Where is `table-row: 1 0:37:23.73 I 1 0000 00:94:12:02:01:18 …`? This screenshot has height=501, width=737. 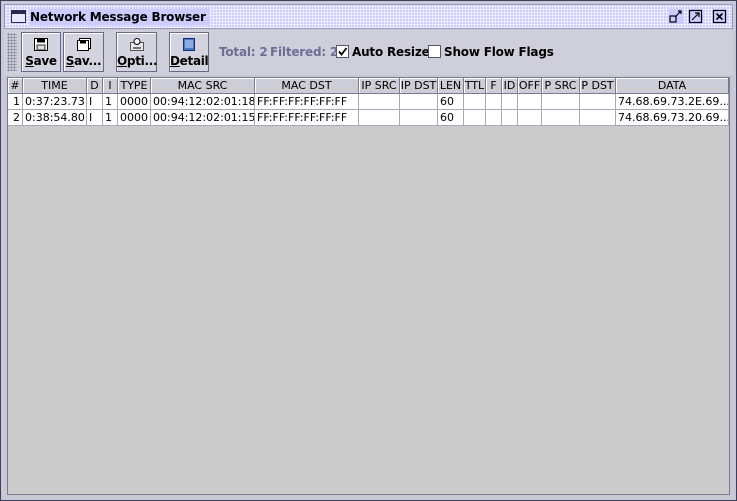 table-row: 1 0:37:23.73 I 1 0000 00:94:12:02:01:18 … is located at coordinates (368, 102).